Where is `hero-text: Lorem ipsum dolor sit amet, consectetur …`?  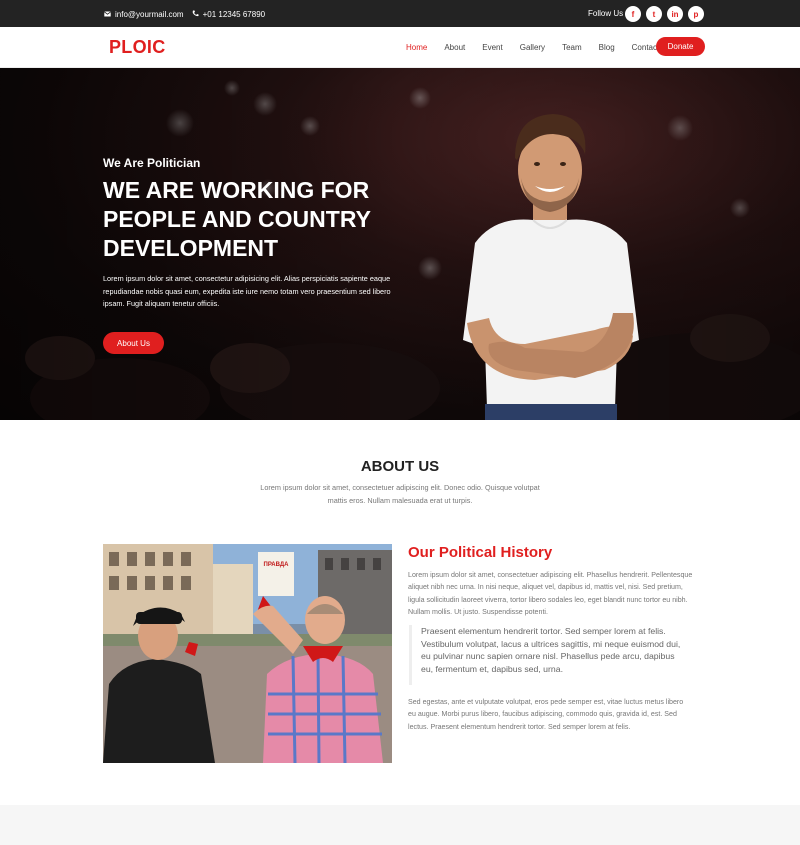
hero-text: Lorem ipsum dolor sit amet, consectetur … is located at coordinates (247, 291).